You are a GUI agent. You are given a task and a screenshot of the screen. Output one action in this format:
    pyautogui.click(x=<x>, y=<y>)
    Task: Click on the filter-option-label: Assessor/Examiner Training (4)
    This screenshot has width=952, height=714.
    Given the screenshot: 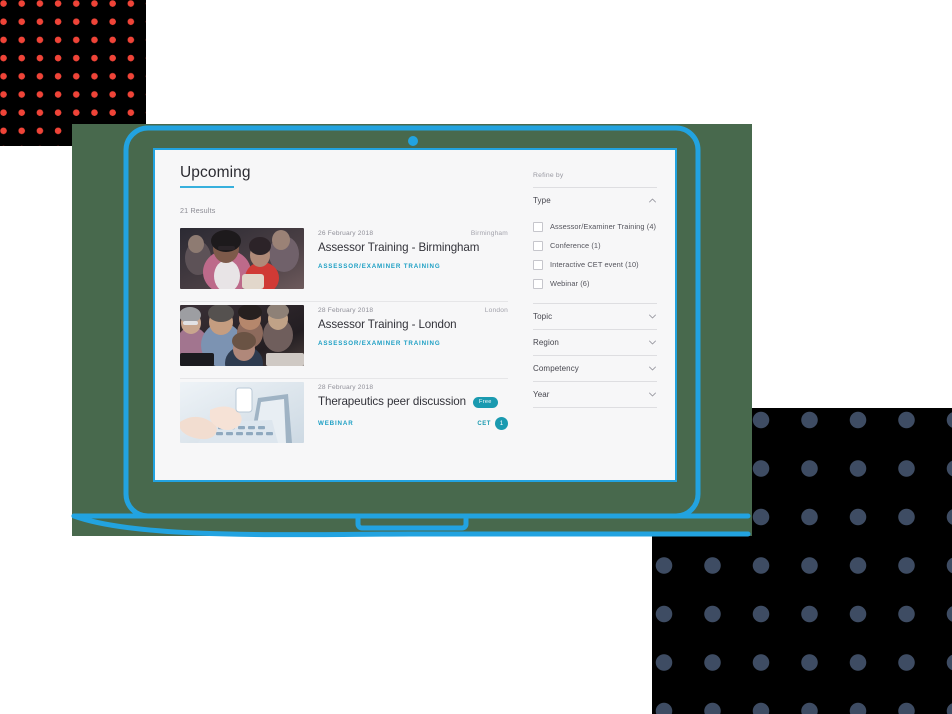 What is the action you would take?
    pyautogui.click(x=603, y=226)
    